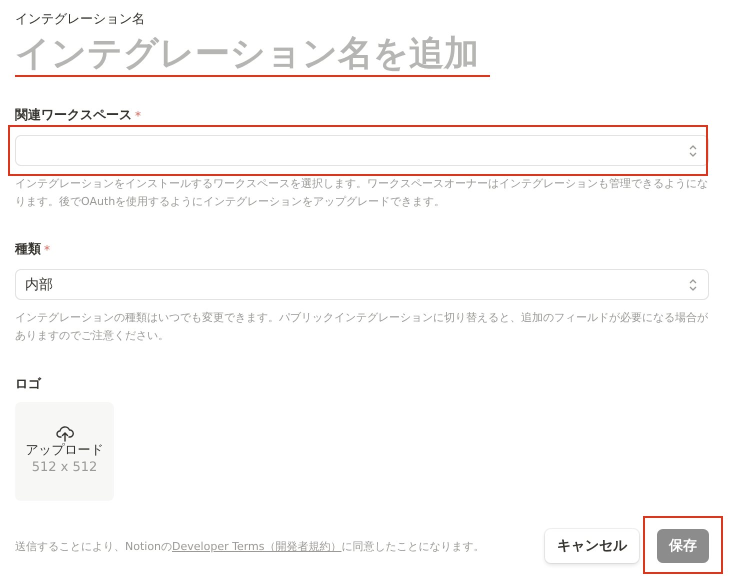  I want to click on consent-text: 送信することにより、NotionのDeveloper Terms（開発者規約）に同意したことになります。, so click(249, 546).